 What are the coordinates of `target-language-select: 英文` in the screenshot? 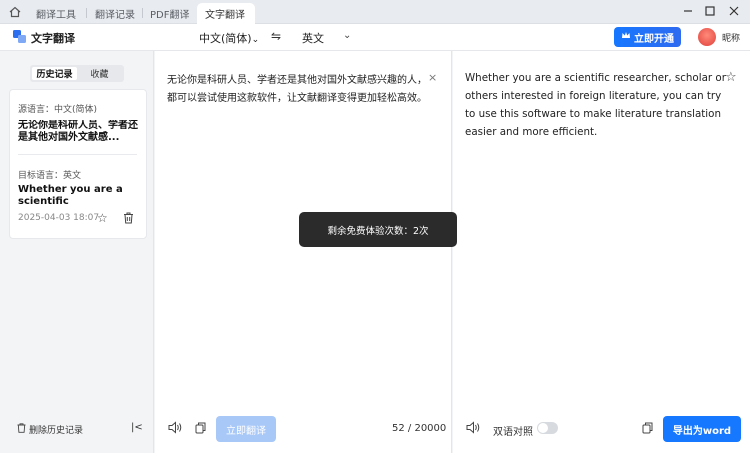 It's located at (313, 38).